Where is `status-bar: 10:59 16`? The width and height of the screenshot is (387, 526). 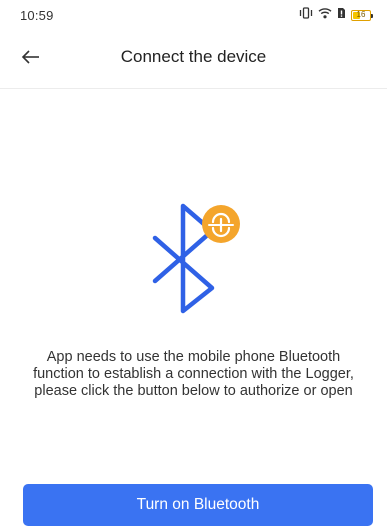
status-bar: 10:59 16 is located at coordinates (193, 15).